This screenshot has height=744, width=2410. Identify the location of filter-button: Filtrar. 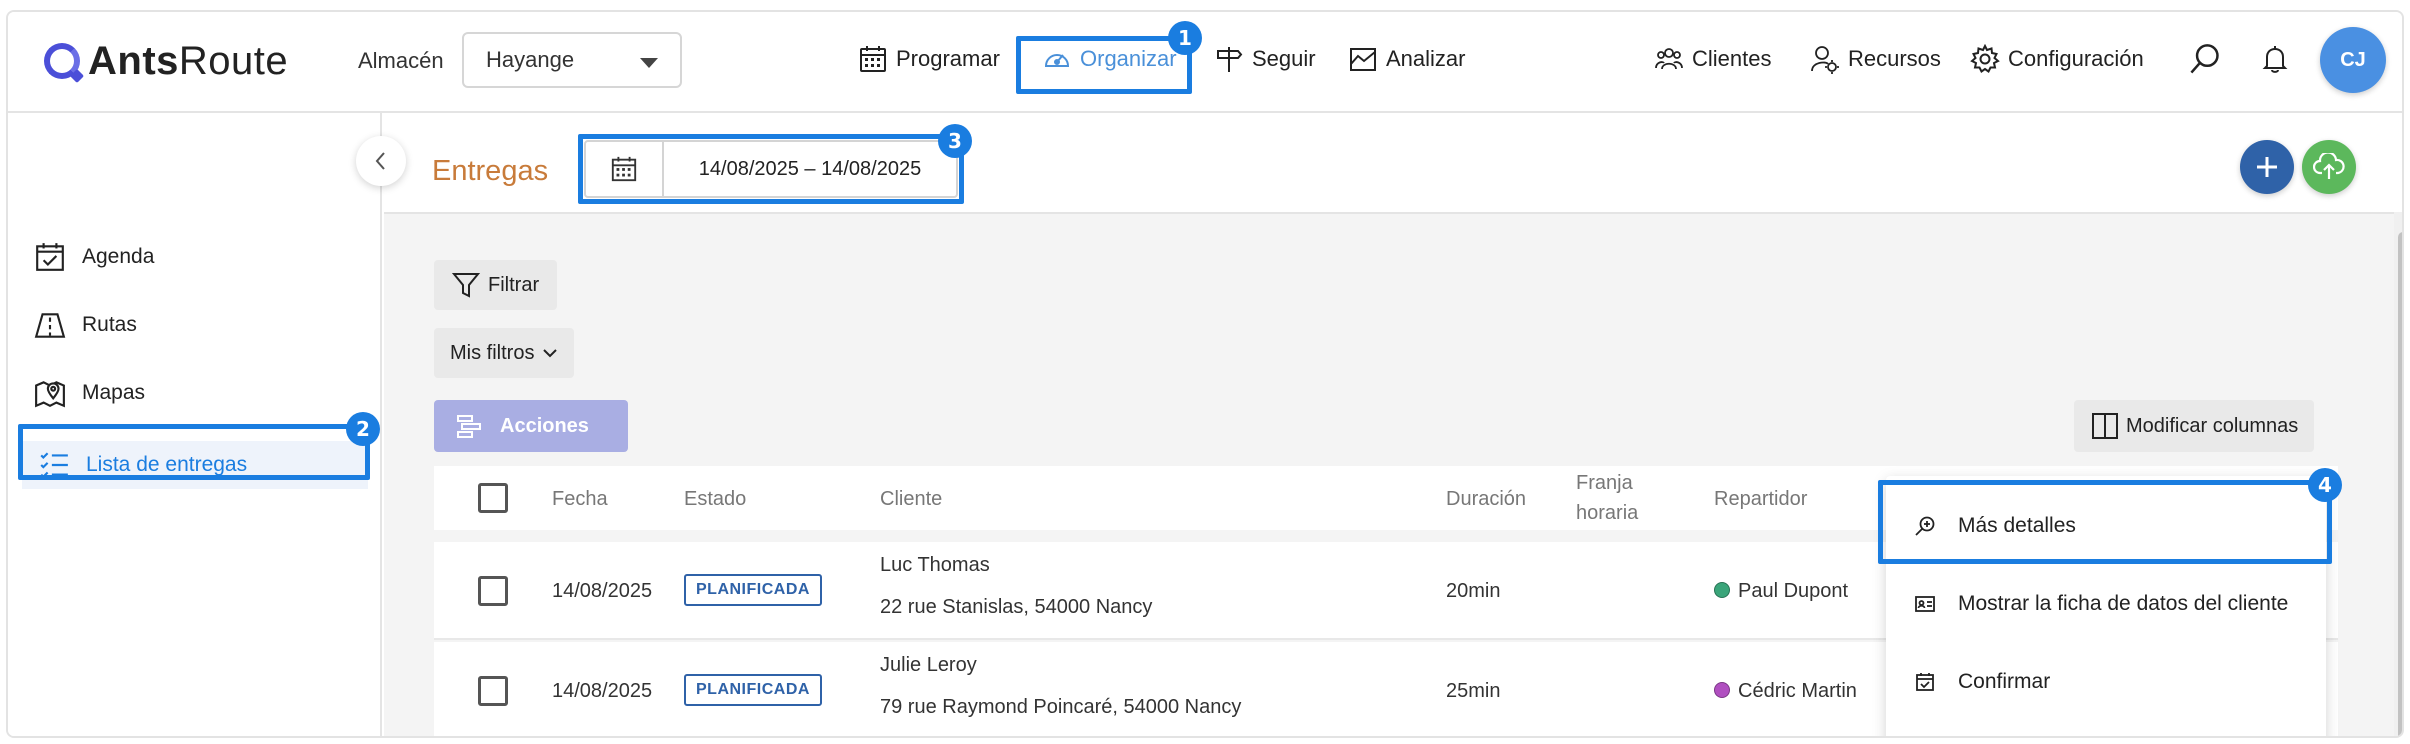
(496, 285).